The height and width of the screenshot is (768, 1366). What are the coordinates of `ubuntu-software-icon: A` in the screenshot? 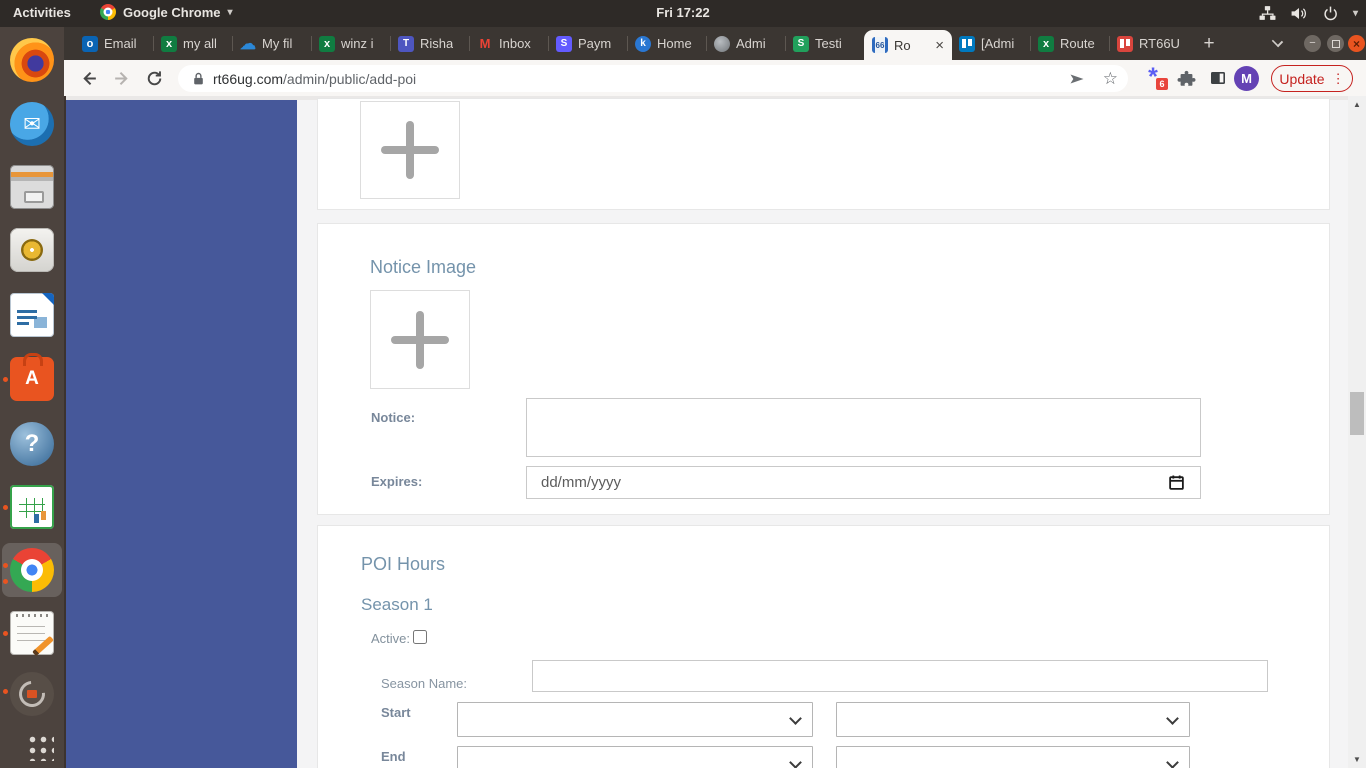 It's located at (32, 377).